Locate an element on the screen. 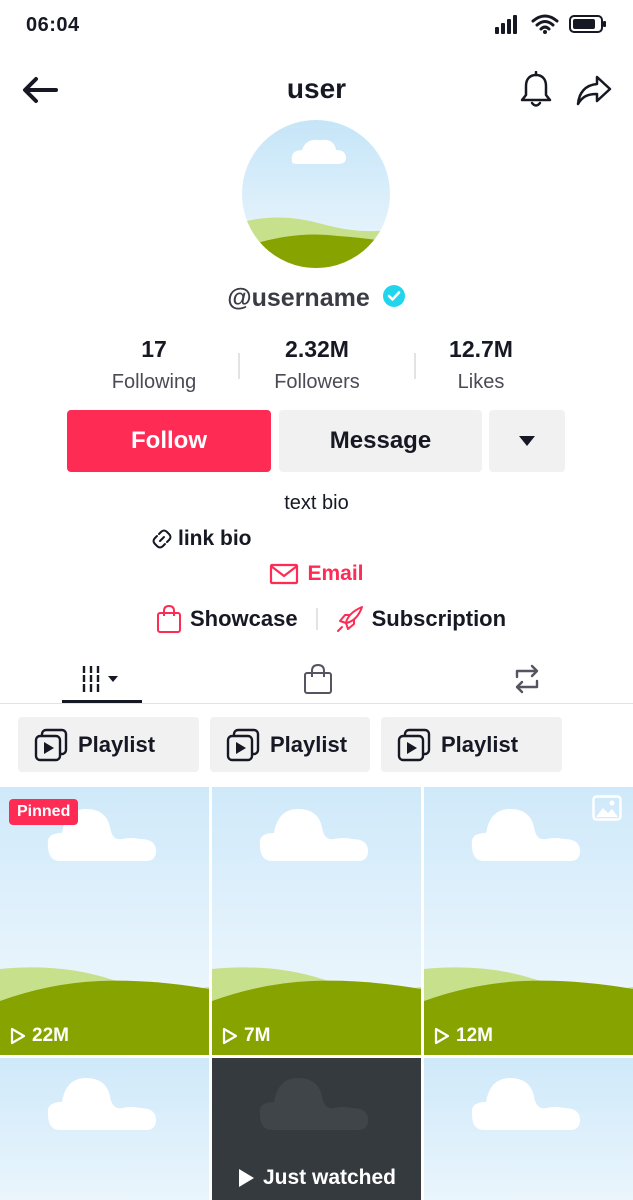 Image resolution: width=633 pixels, height=1200 pixels. more-options-button is located at coordinates (527, 441).